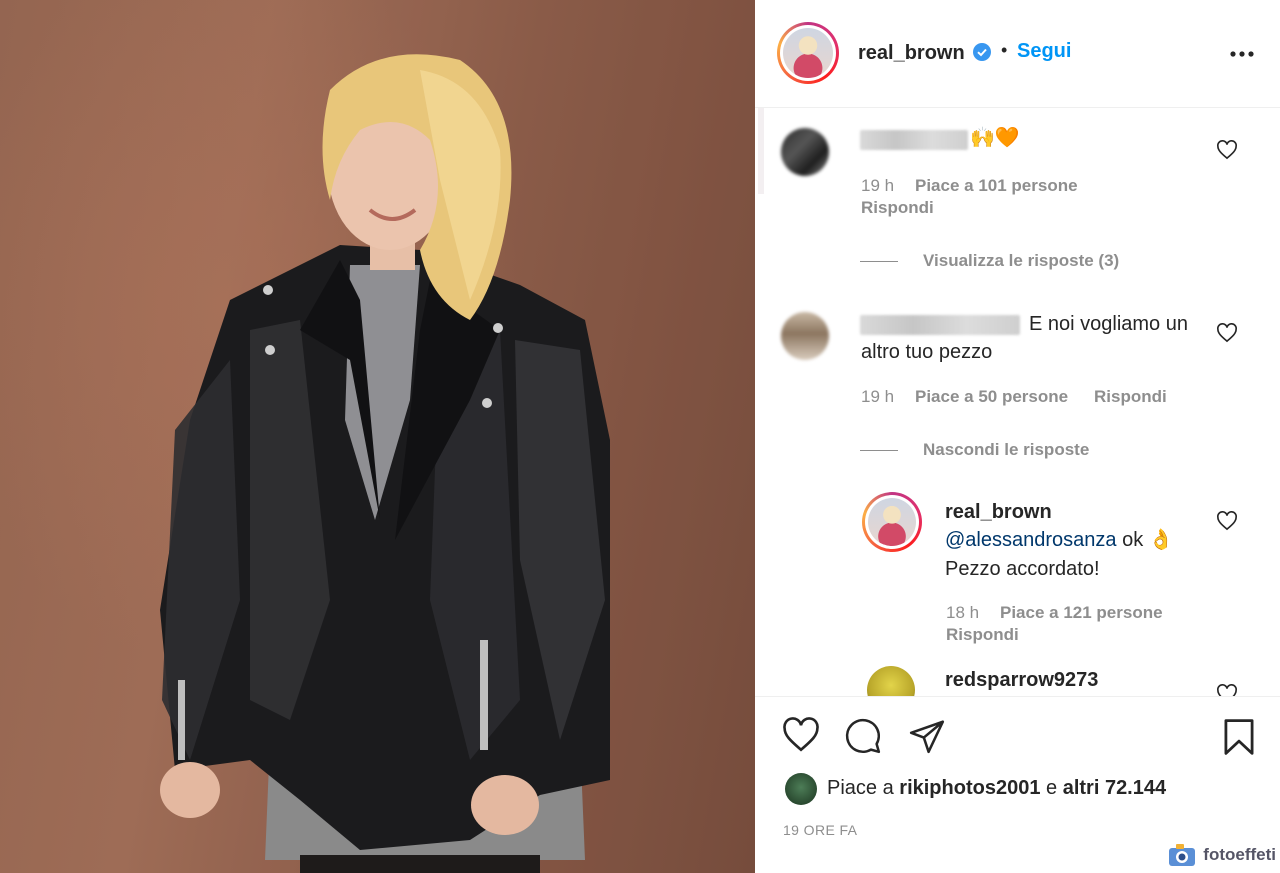  I want to click on author-username: real_brown, so click(911, 53).